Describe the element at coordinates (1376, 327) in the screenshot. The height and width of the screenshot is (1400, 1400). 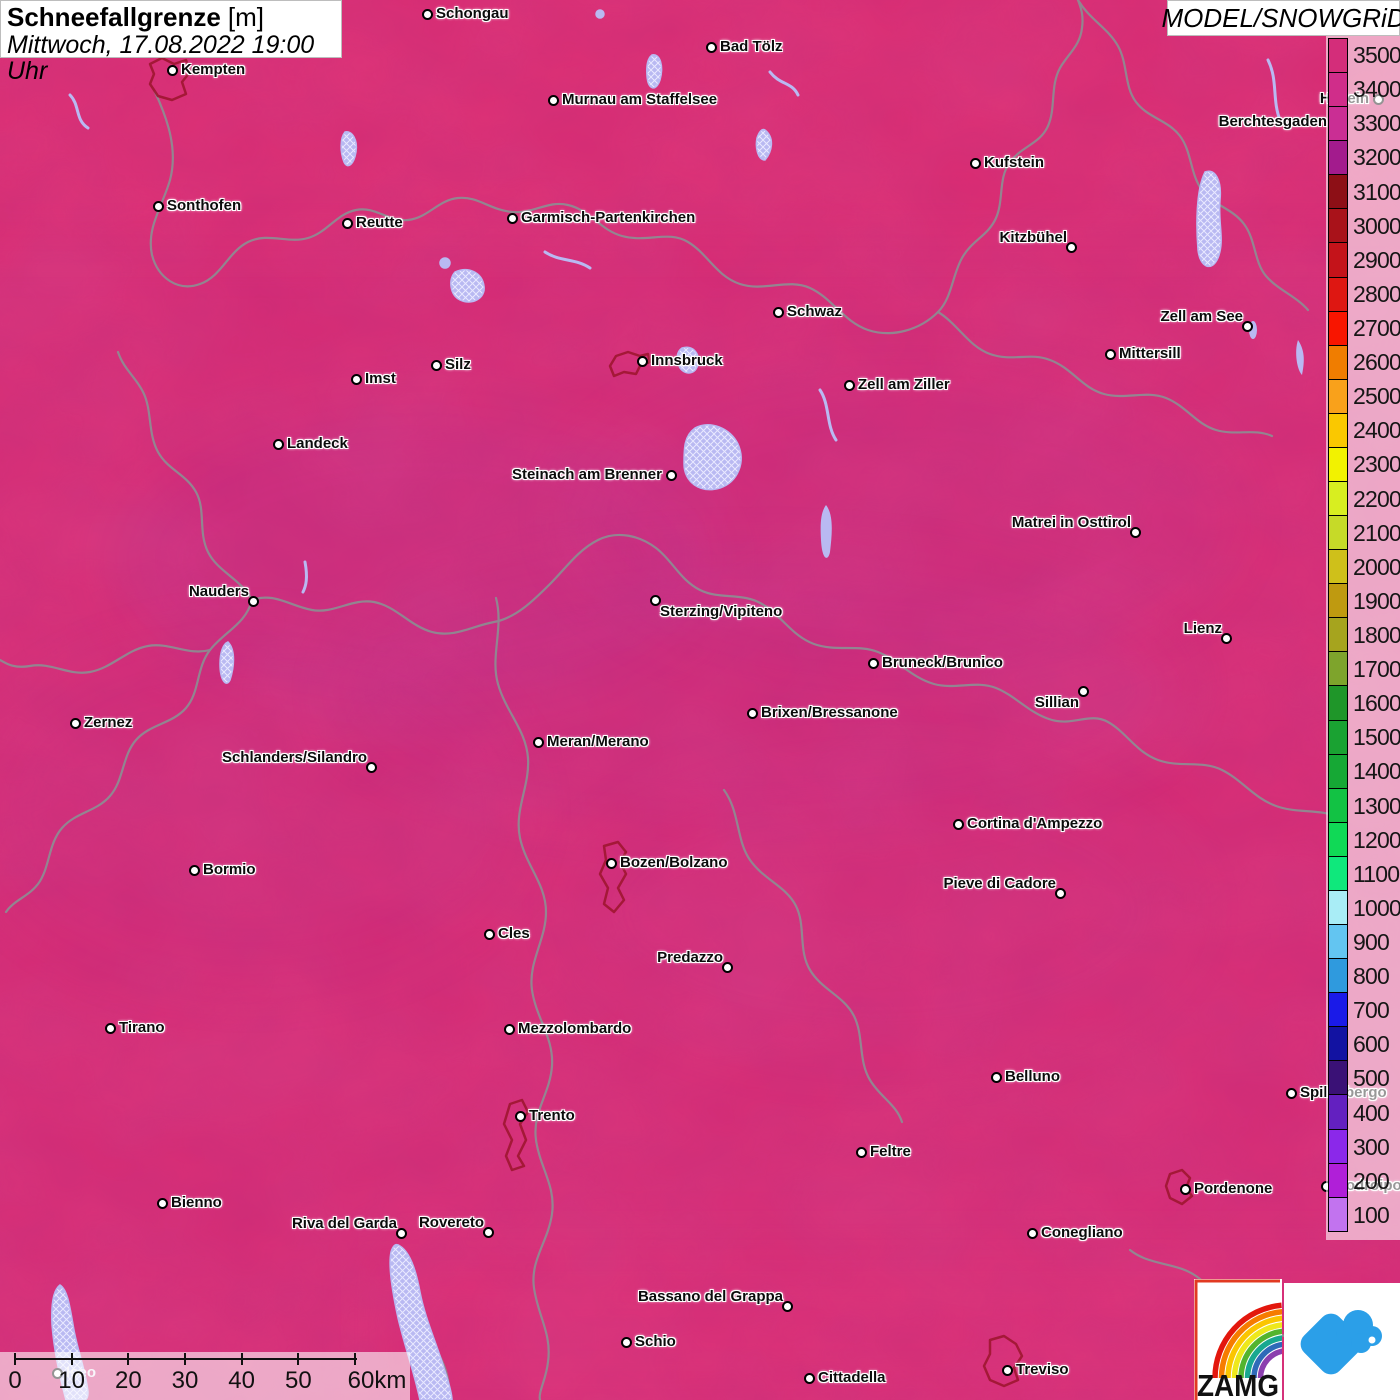
I see `colorbar-tick-label: 2700` at that location.